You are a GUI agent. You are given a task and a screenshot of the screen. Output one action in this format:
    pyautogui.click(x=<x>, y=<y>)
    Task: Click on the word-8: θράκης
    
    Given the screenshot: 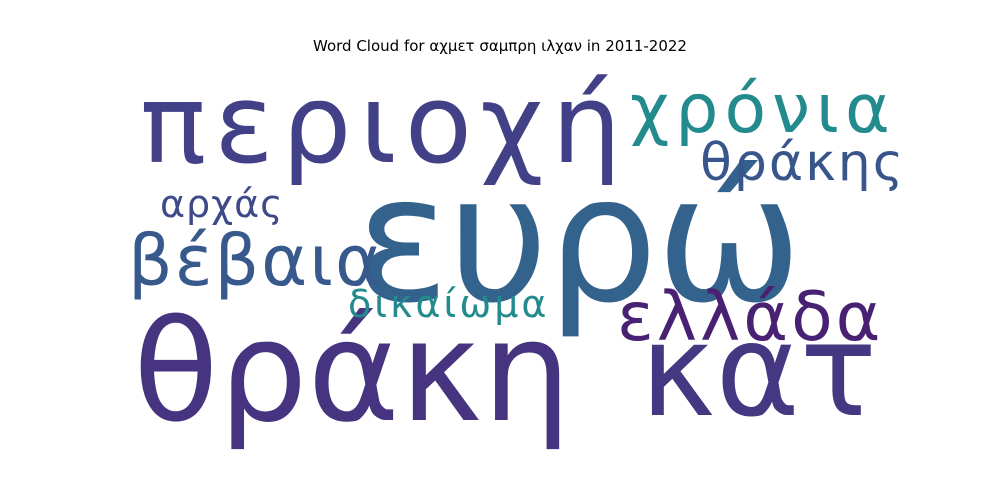 What is the action you would take?
    pyautogui.click(x=802, y=163)
    